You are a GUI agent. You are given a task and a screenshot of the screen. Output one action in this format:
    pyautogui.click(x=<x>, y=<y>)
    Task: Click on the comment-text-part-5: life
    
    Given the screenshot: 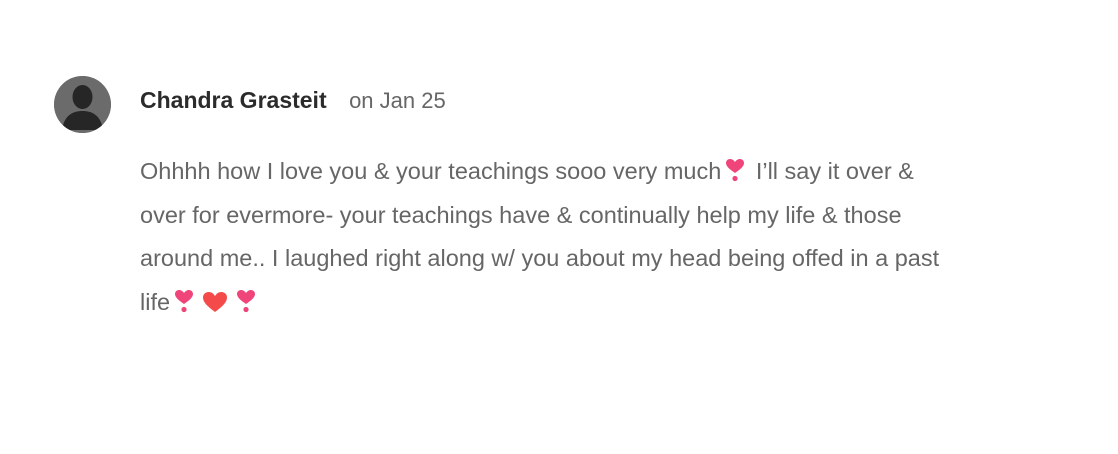 What is the action you would take?
    pyautogui.click(x=155, y=301)
    